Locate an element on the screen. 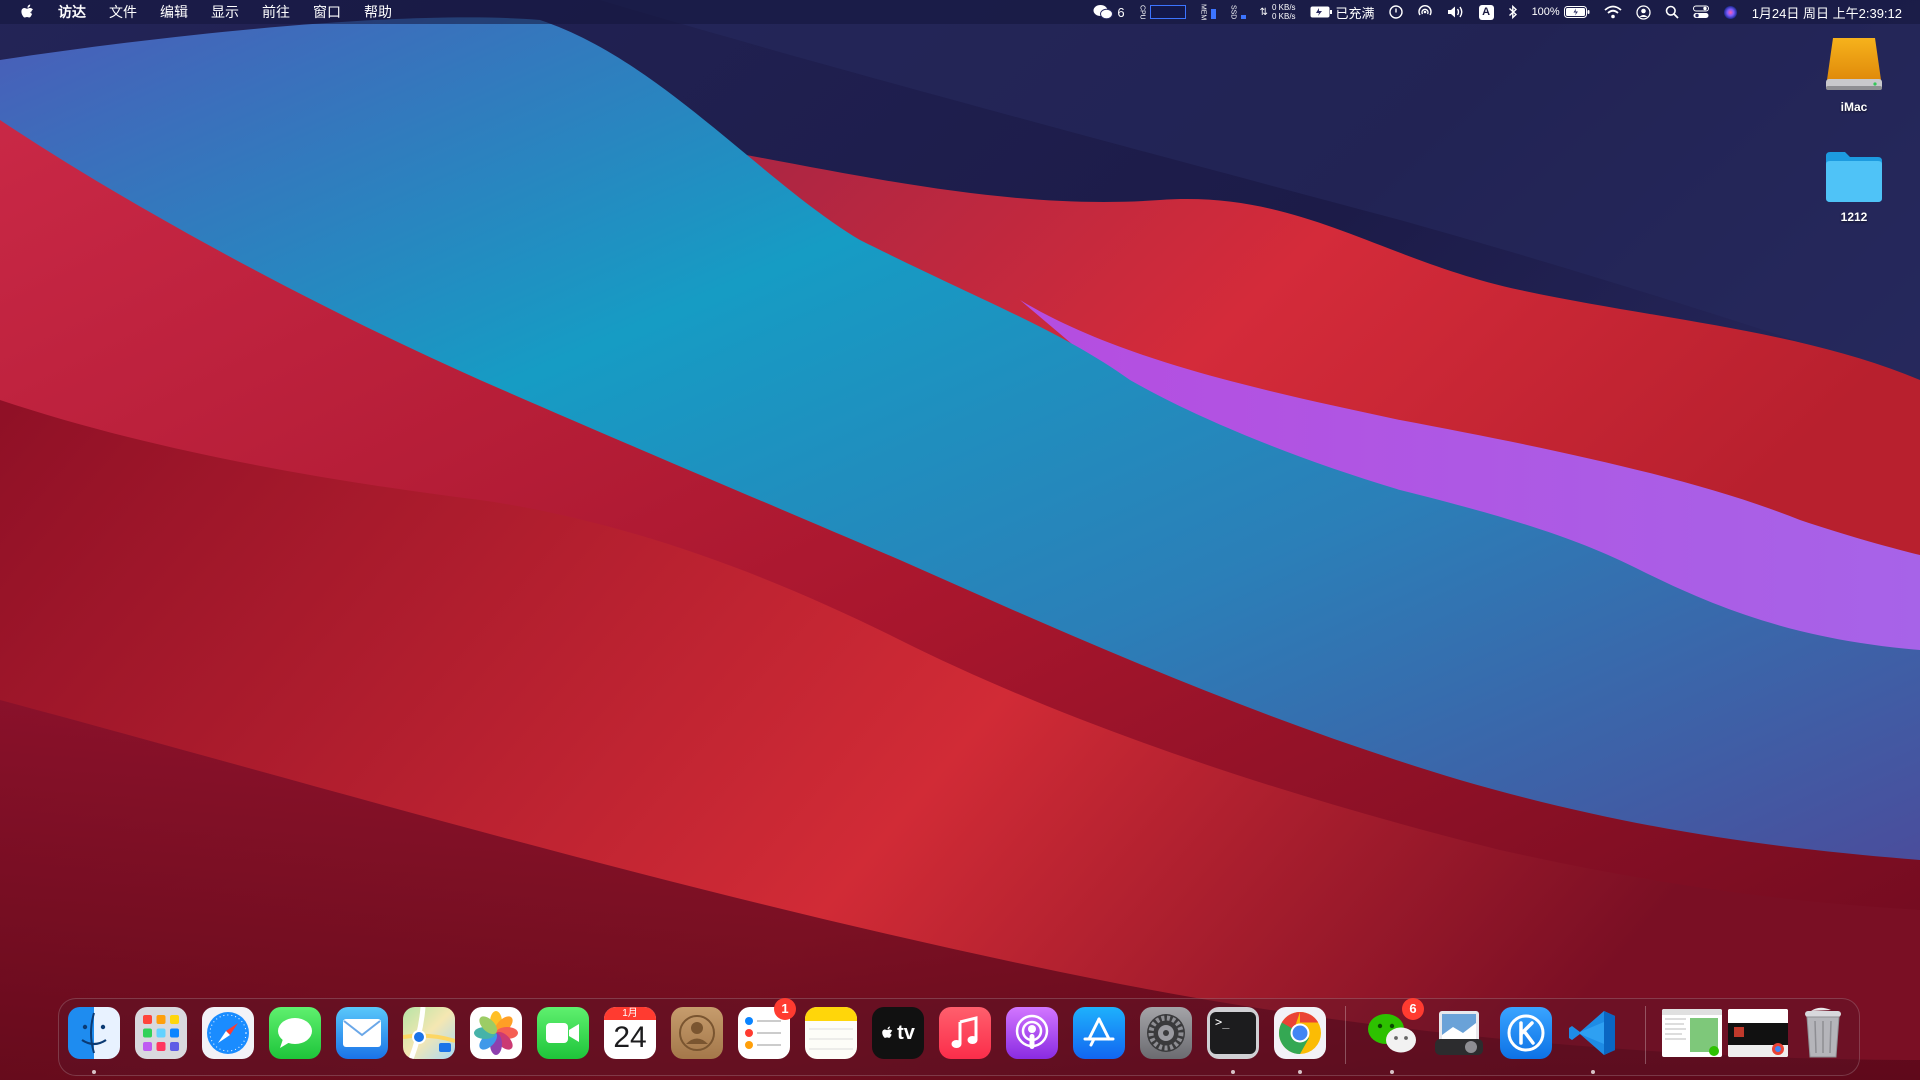 The height and width of the screenshot is (1080, 1920). desktop-icon-imac-drive: iMac is located at coordinates (1854, 74).